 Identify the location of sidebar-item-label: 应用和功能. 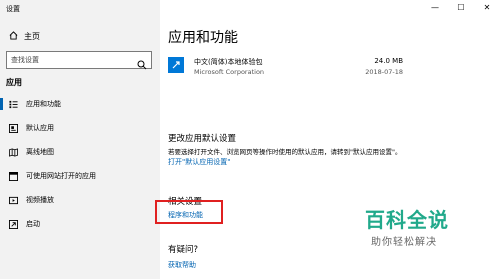
(43, 104).